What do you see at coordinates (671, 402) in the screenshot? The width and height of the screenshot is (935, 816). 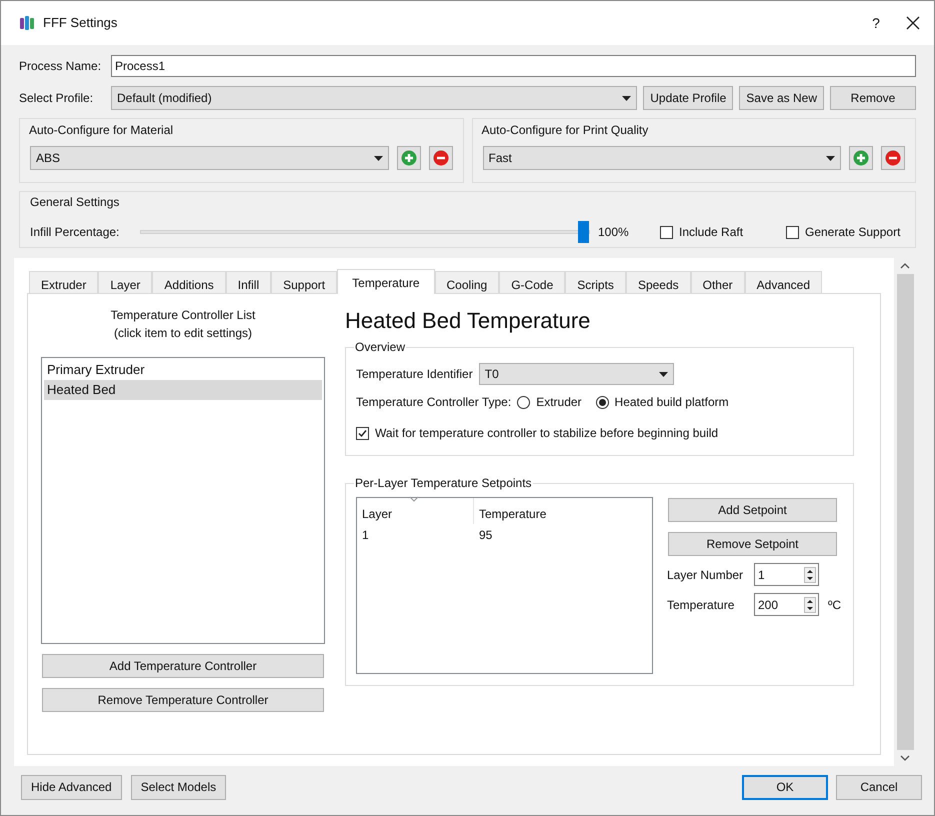 I see `radio-label: Heated build platform` at bounding box center [671, 402].